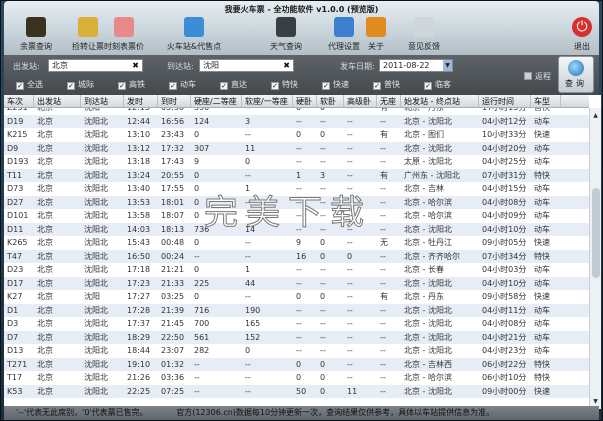 Image resolution: width=603 pixels, height=421 pixels. Describe the element at coordinates (576, 74) in the screenshot. I see `query-button: 查询` at that location.